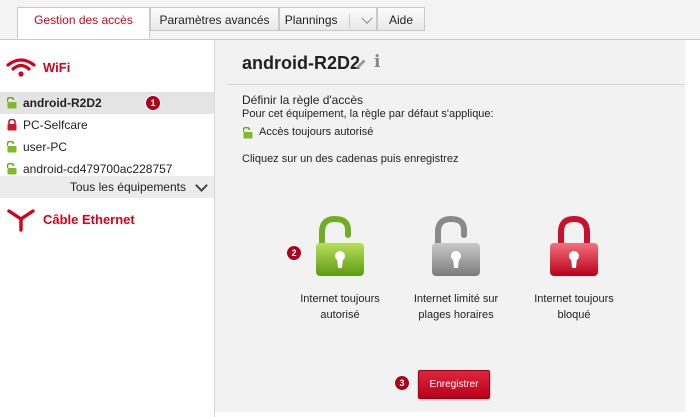 The width and height of the screenshot is (700, 417). What do you see at coordinates (303, 100) in the screenshot?
I see `rule-heading: Définir la règle d'accès` at bounding box center [303, 100].